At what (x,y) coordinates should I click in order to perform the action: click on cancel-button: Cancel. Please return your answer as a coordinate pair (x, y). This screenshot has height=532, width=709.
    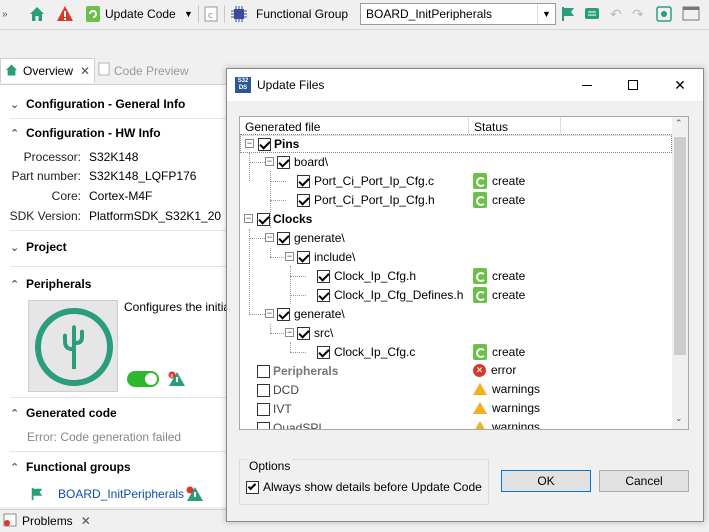
    Looking at the image, I should click on (644, 481).